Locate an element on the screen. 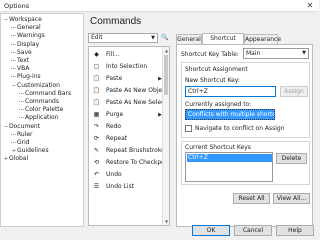  command-icon: ↷ is located at coordinates (96, 126).